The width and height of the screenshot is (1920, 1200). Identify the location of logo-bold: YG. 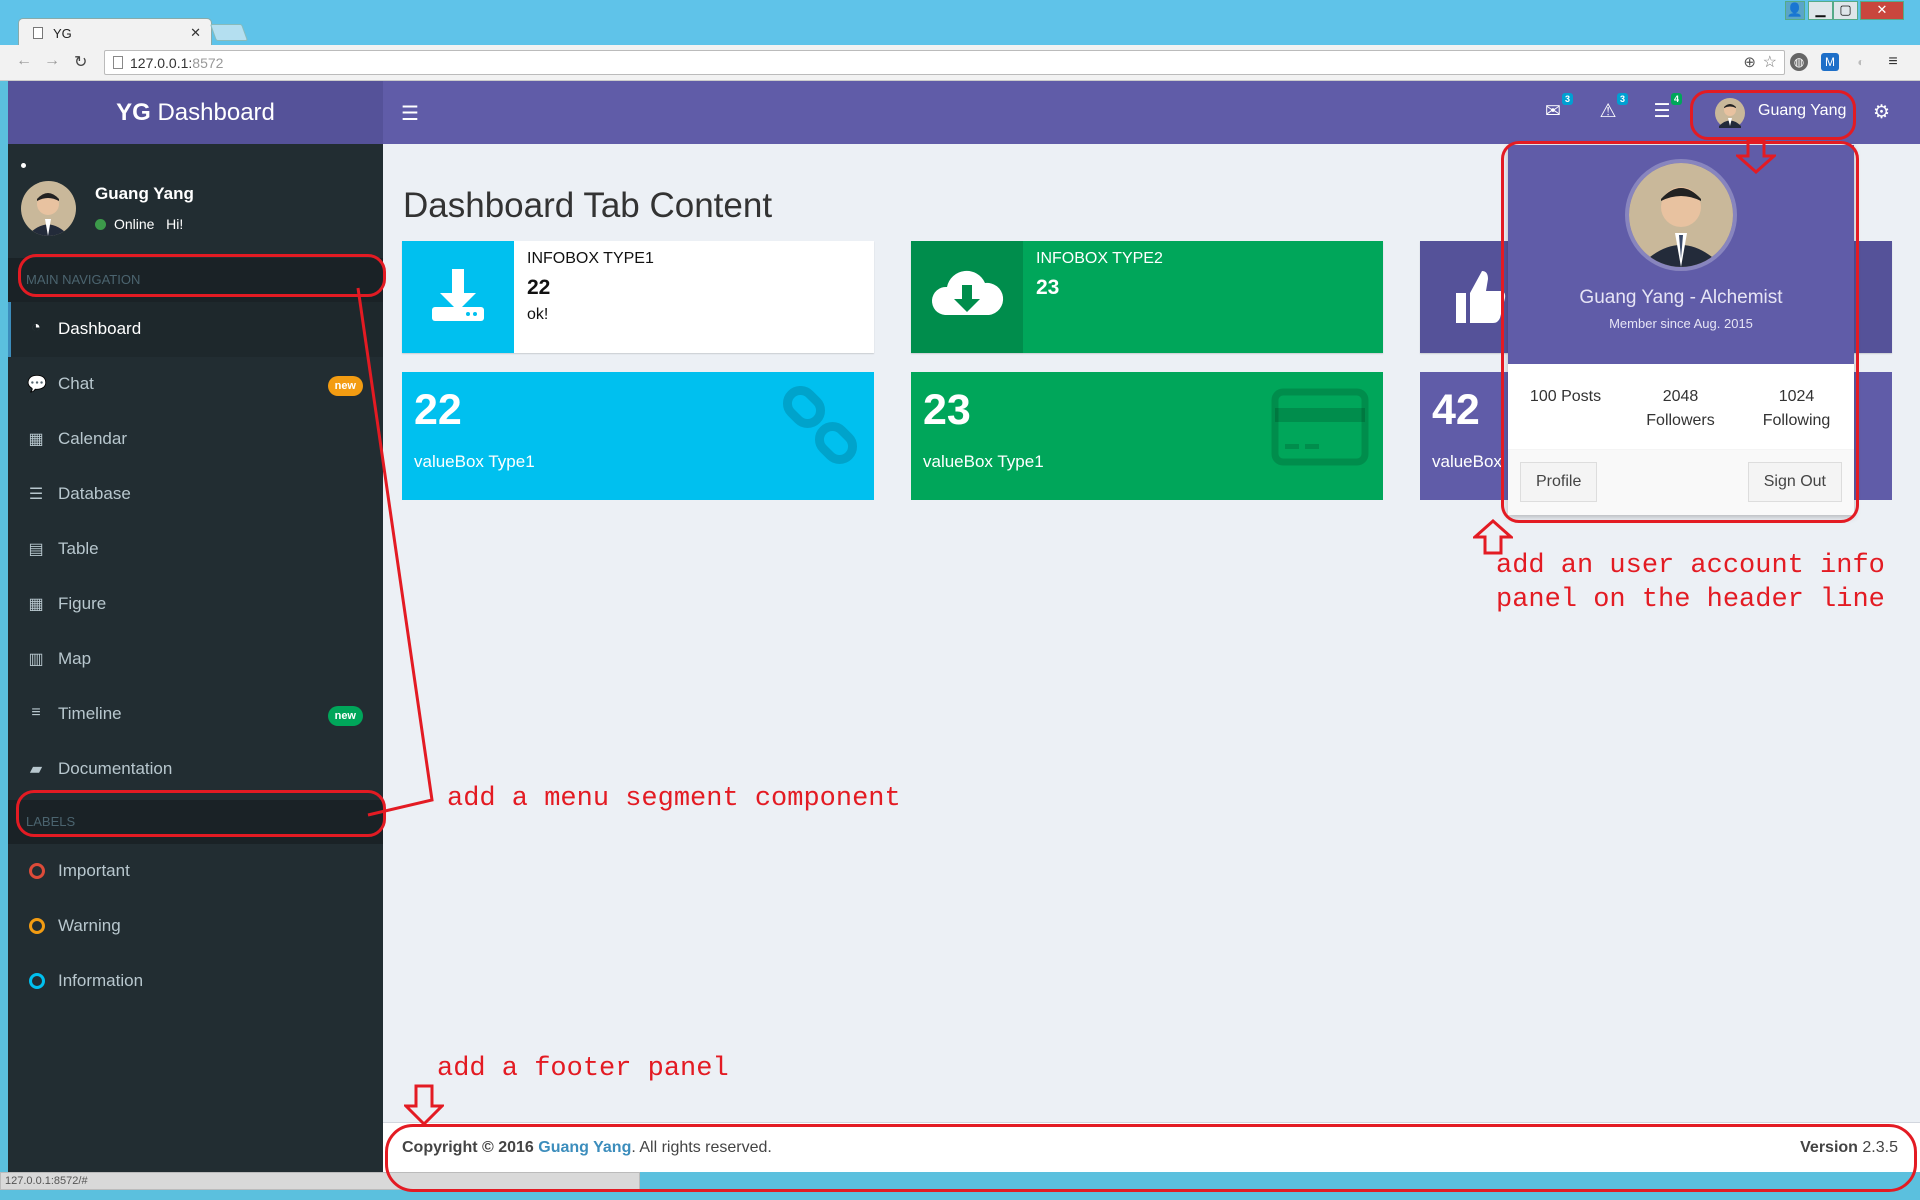
(133, 112).